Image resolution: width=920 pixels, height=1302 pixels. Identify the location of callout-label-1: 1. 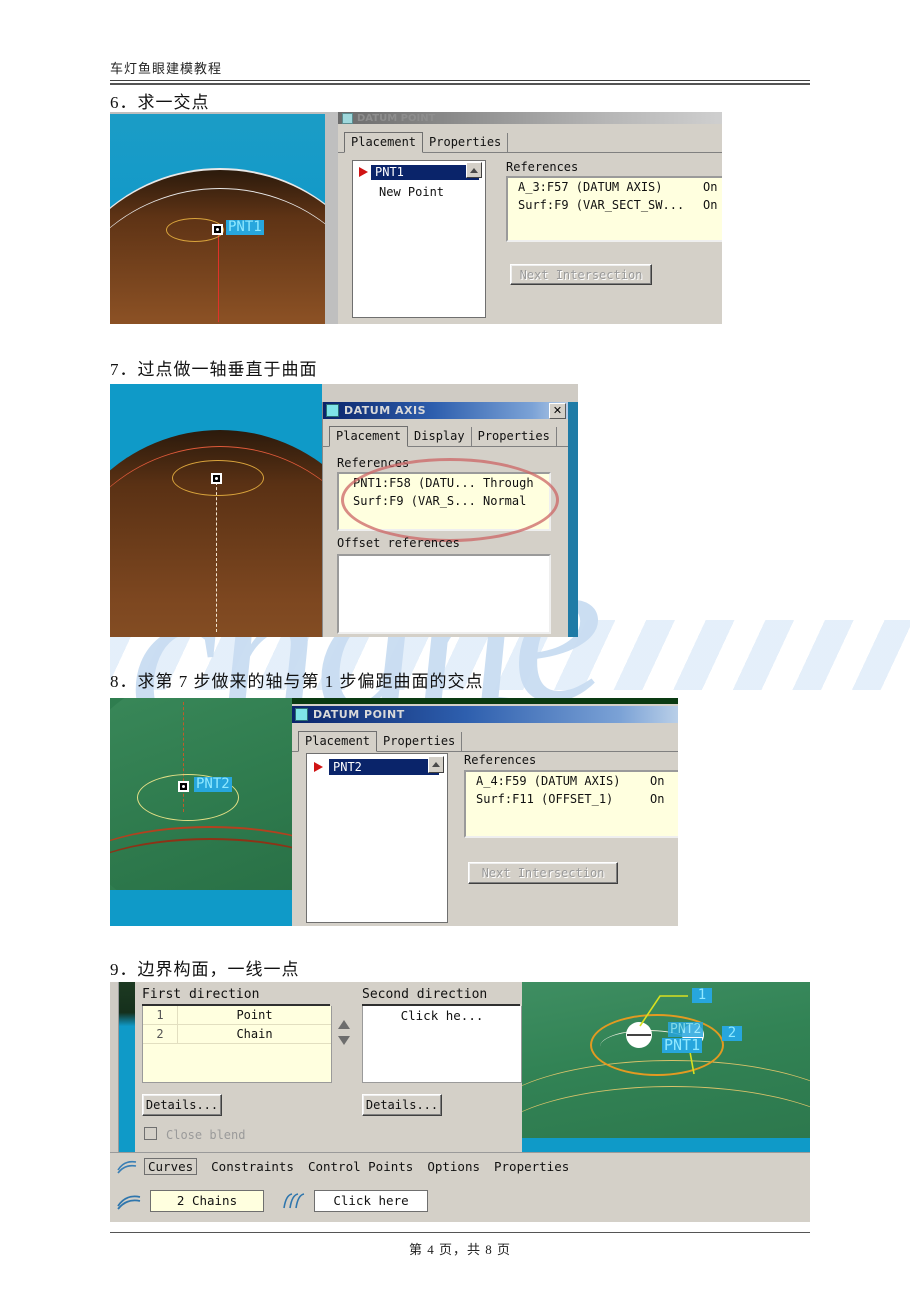
(702, 995).